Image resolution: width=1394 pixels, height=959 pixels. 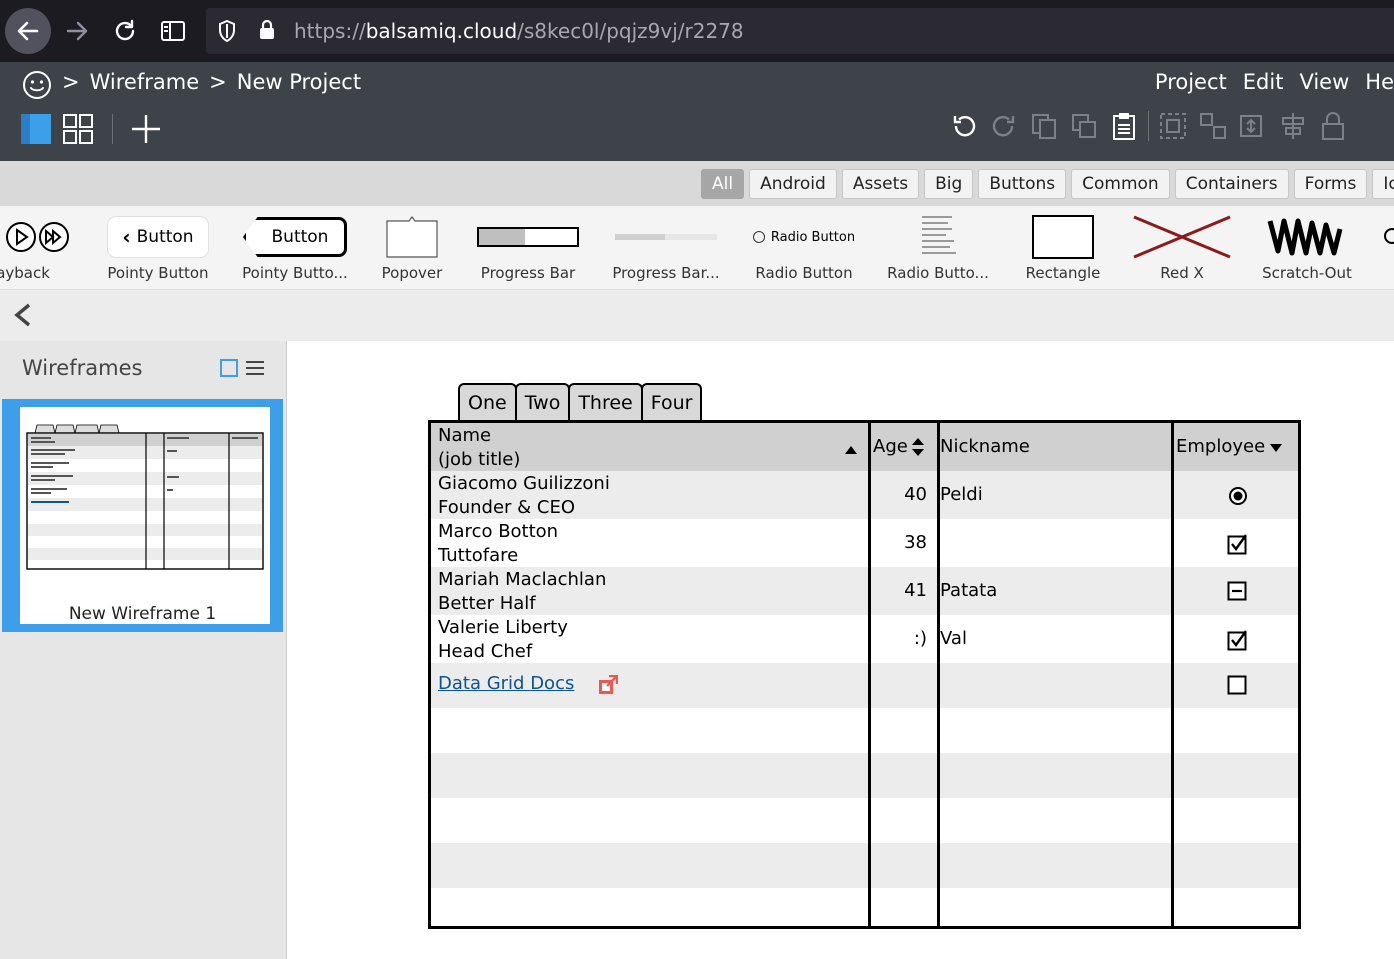 I want to click on ungroup-button, so click(x=1213, y=126).